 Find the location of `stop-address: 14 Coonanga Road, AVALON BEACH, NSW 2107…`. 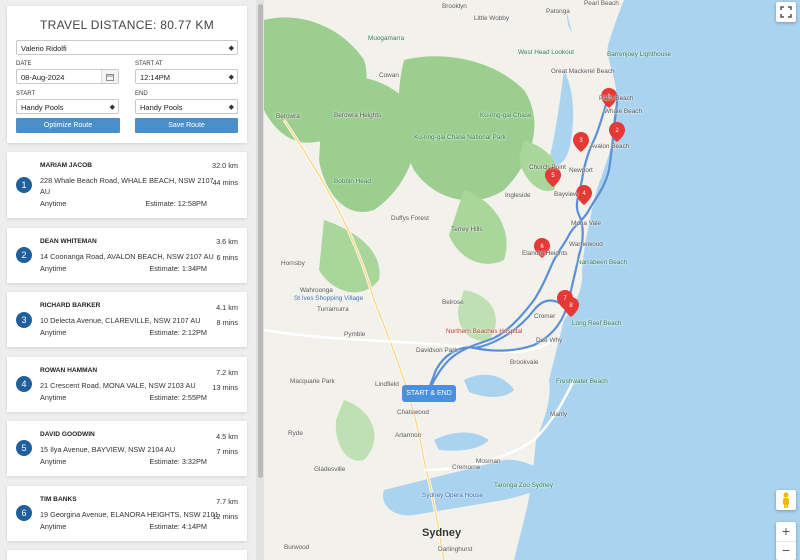

stop-address: 14 Coonanga Road, AVALON BEACH, NSW 2107… is located at coordinates (127, 256).